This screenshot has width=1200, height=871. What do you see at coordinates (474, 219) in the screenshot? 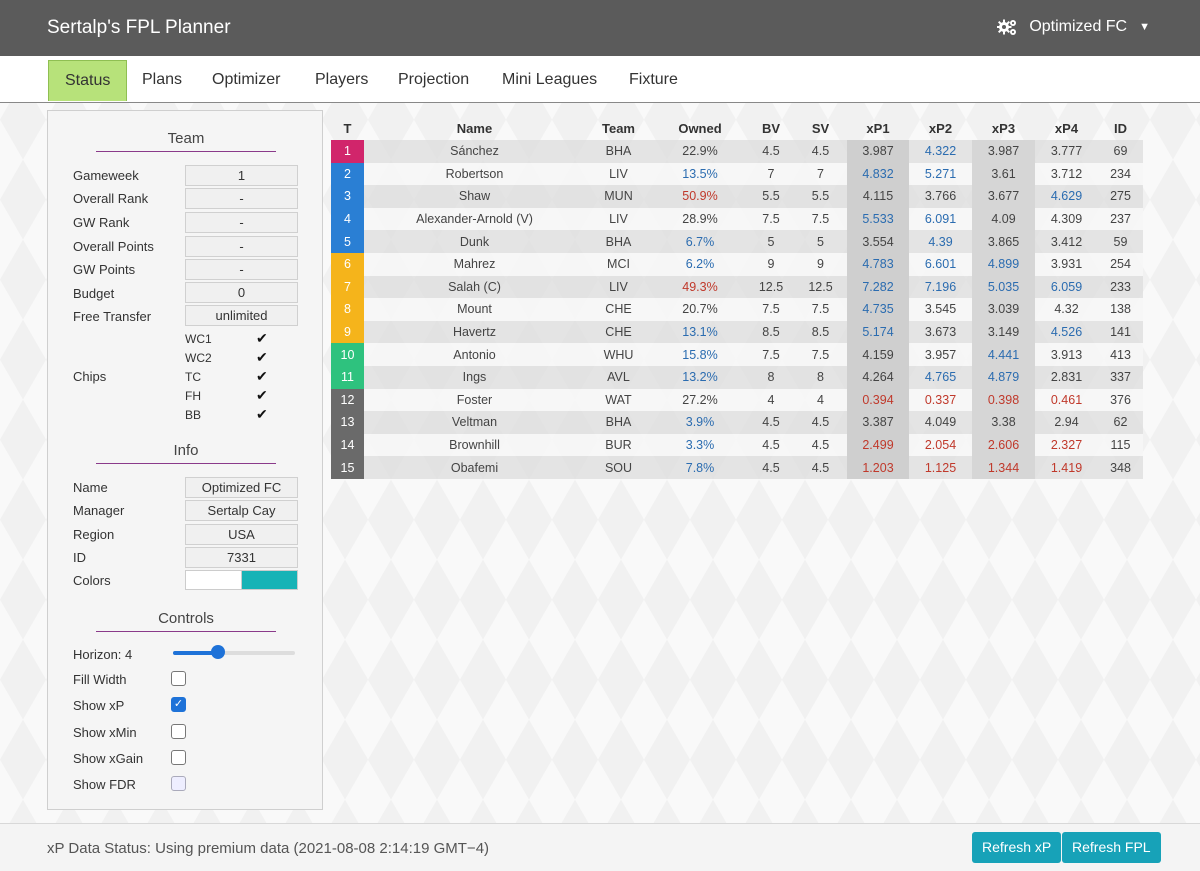
I see `player-name: Alexander-Arnold (V)` at bounding box center [474, 219].